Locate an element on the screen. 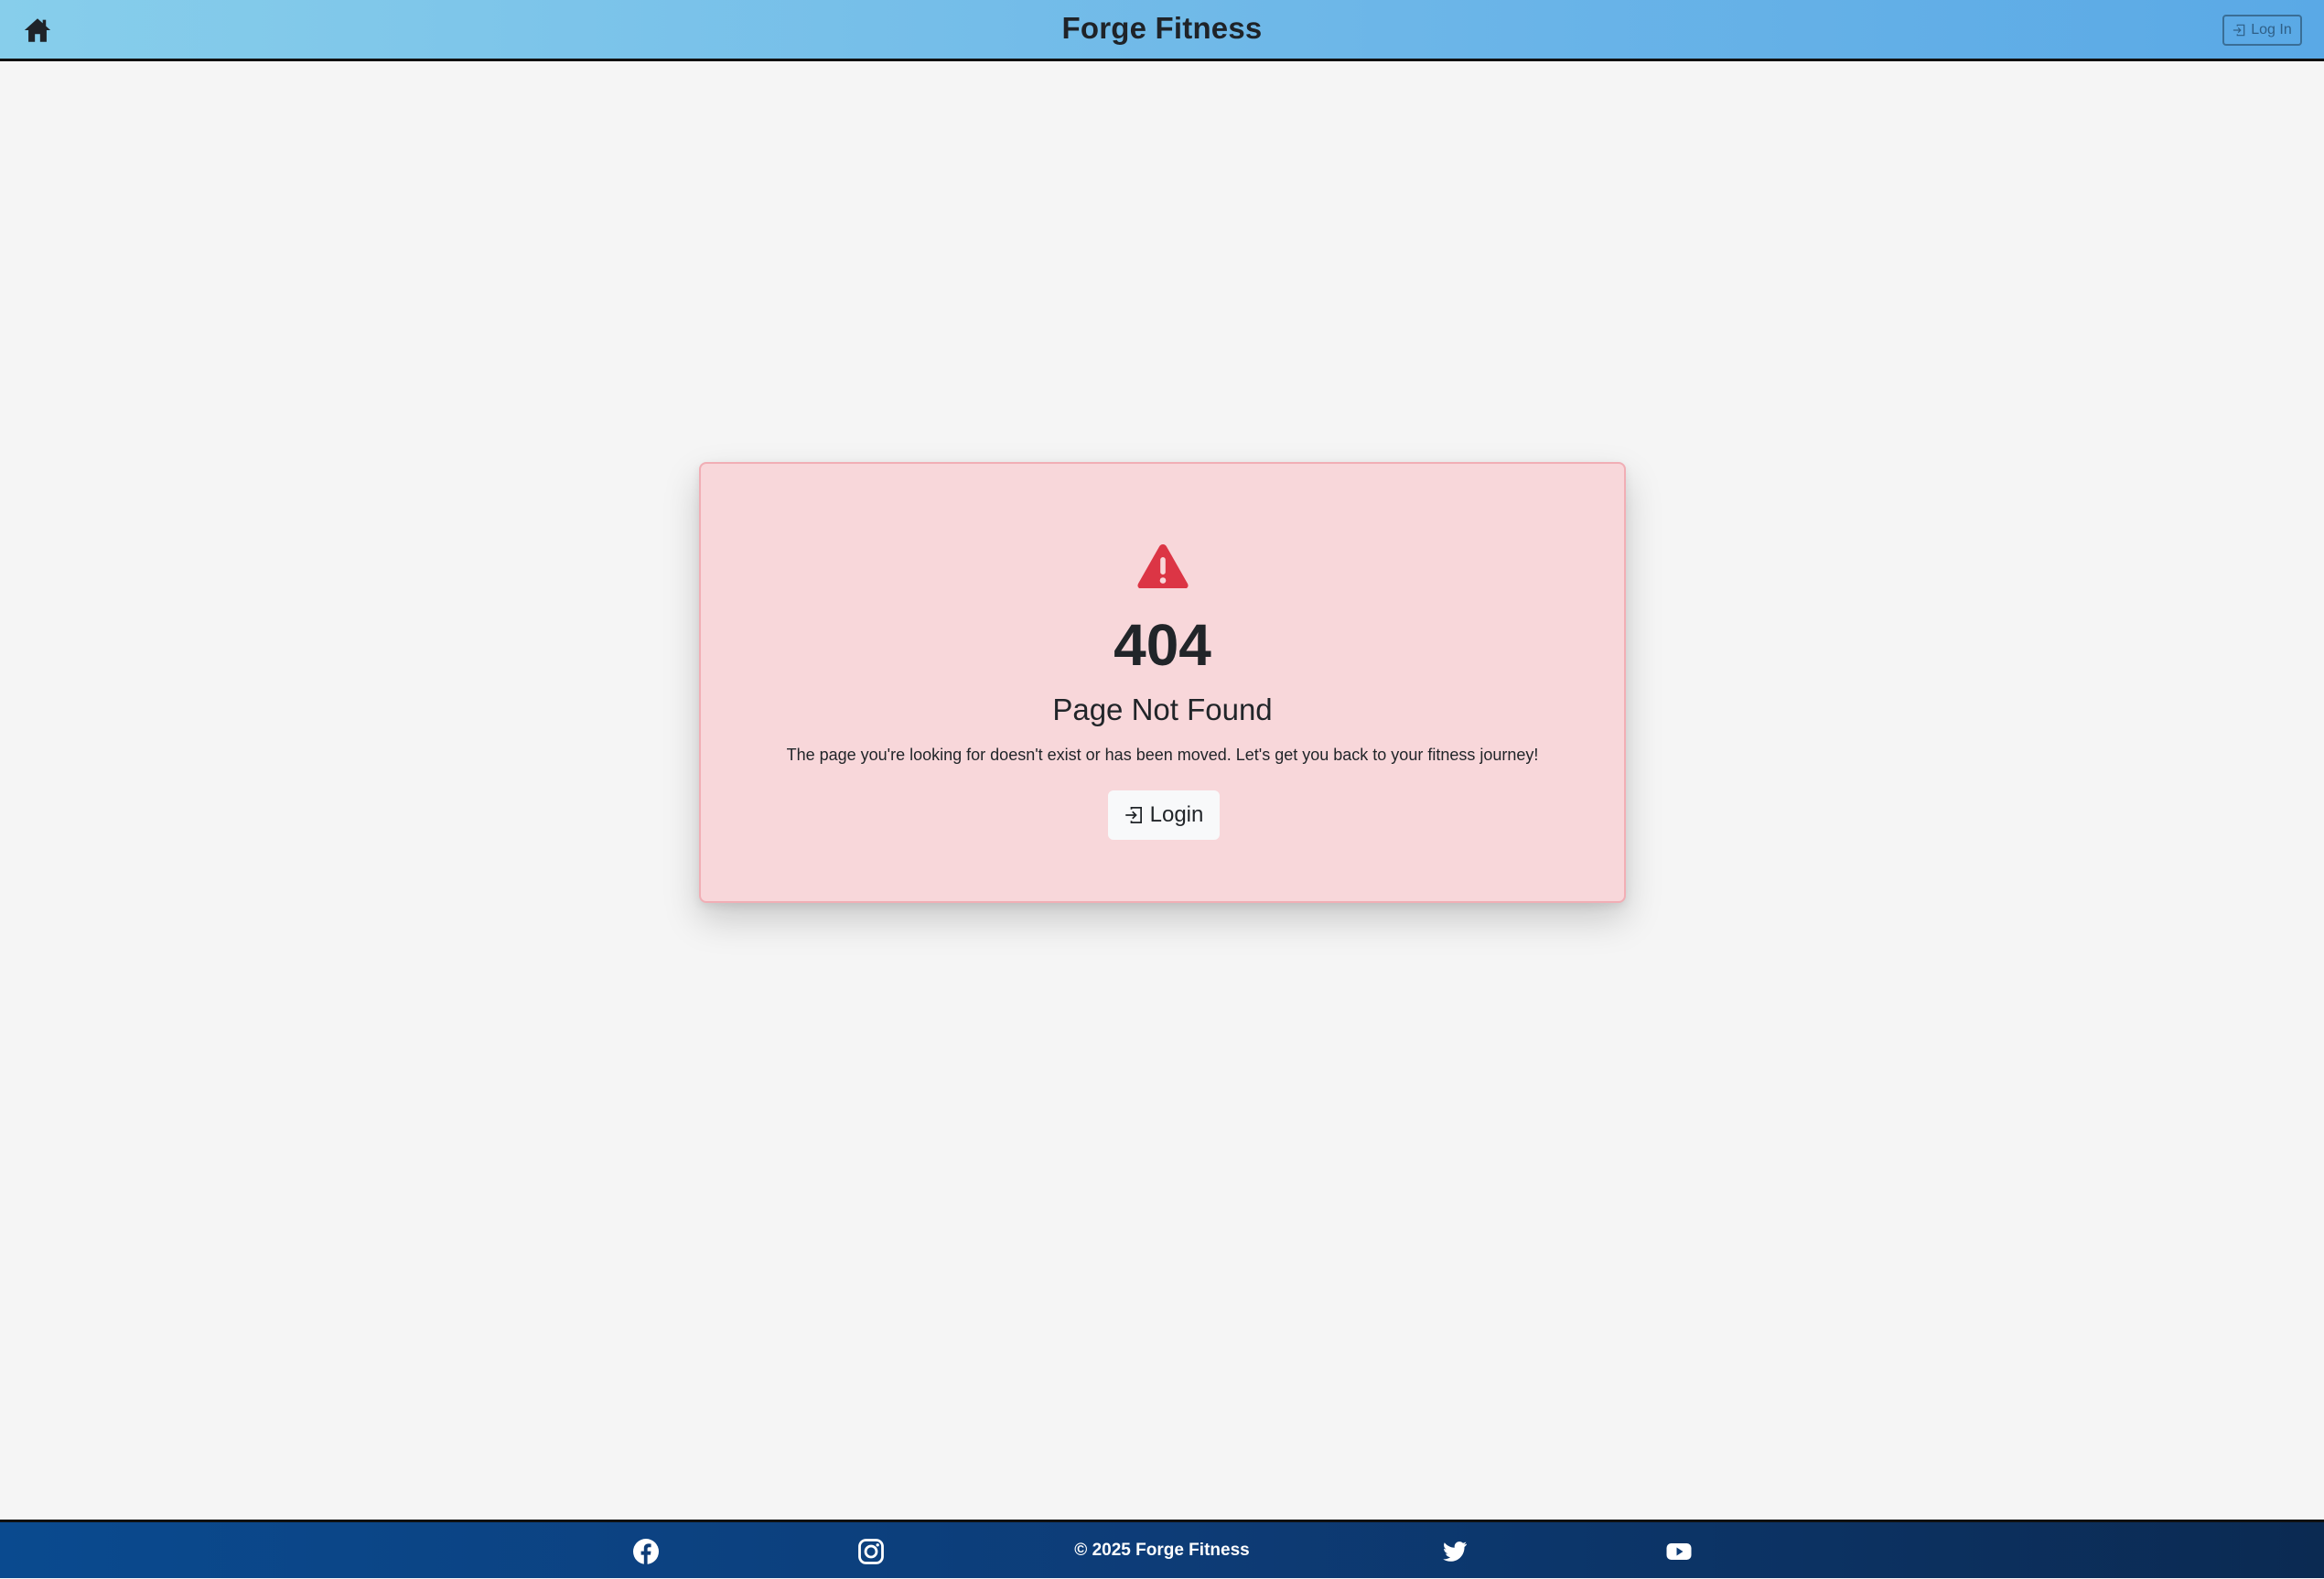 Image resolution: width=2324 pixels, height=1579 pixels. header-login-button: Log In is located at coordinates (2262, 30).